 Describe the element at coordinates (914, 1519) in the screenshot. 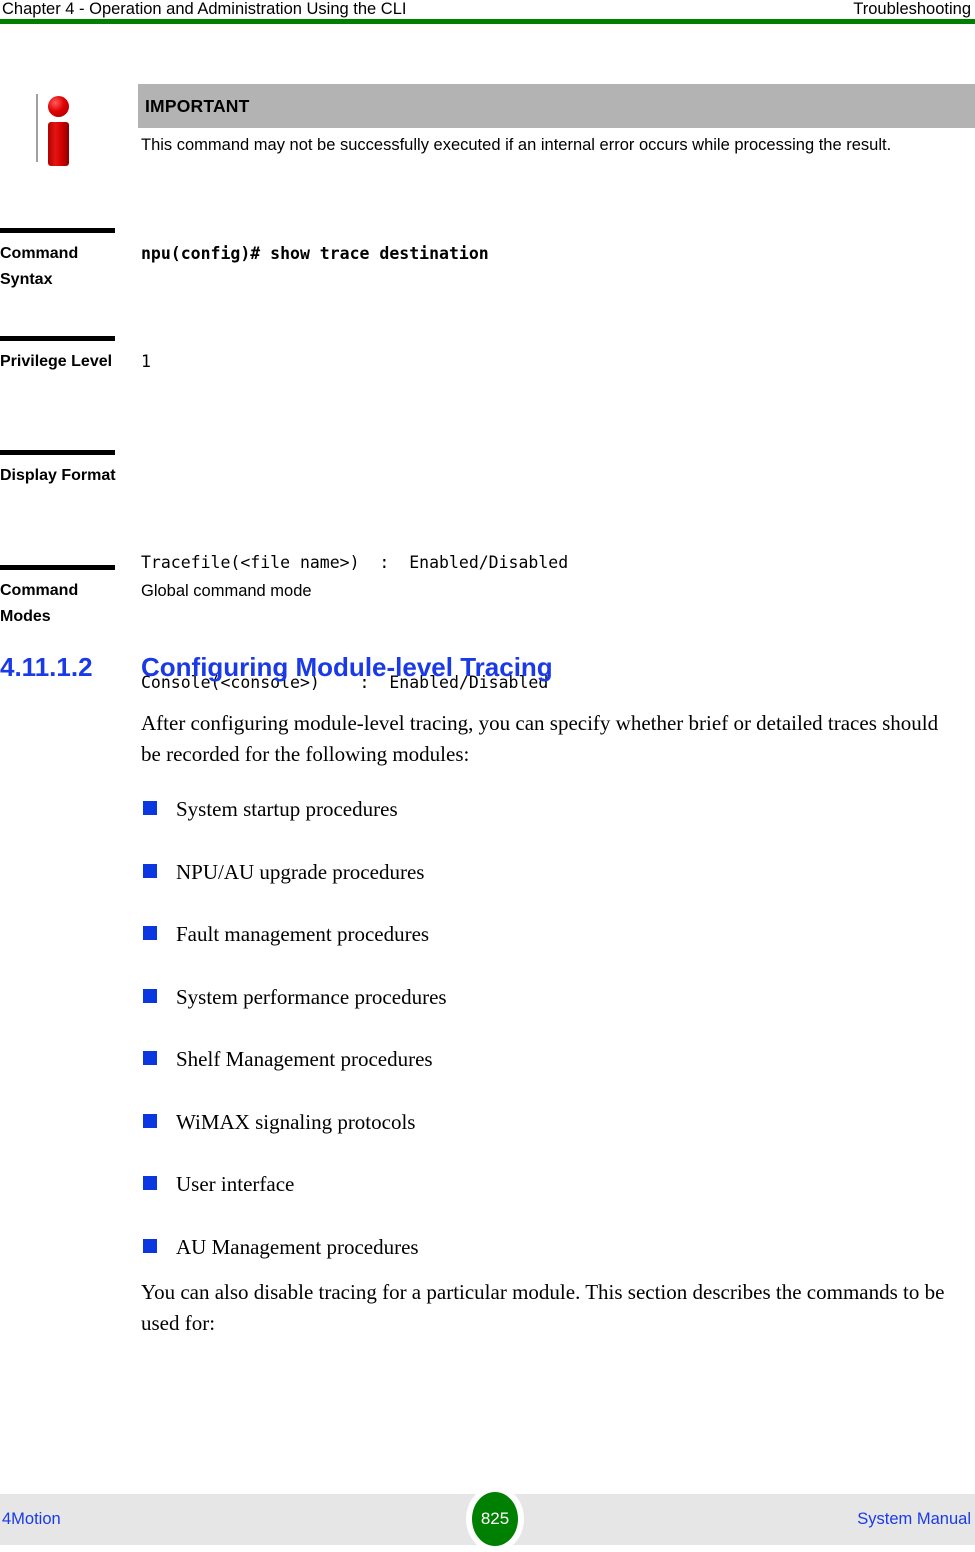

I see `footer-document-name: System Manual` at that location.